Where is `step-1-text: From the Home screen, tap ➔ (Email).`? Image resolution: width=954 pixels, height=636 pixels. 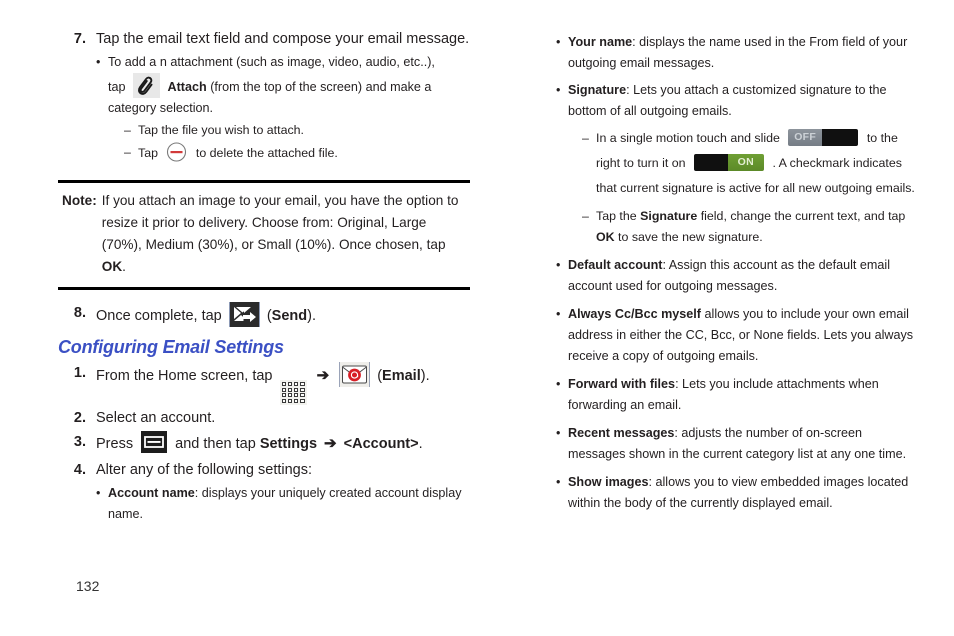 step-1-text: From the Home screen, tap ➔ (Email). is located at coordinates (283, 383).